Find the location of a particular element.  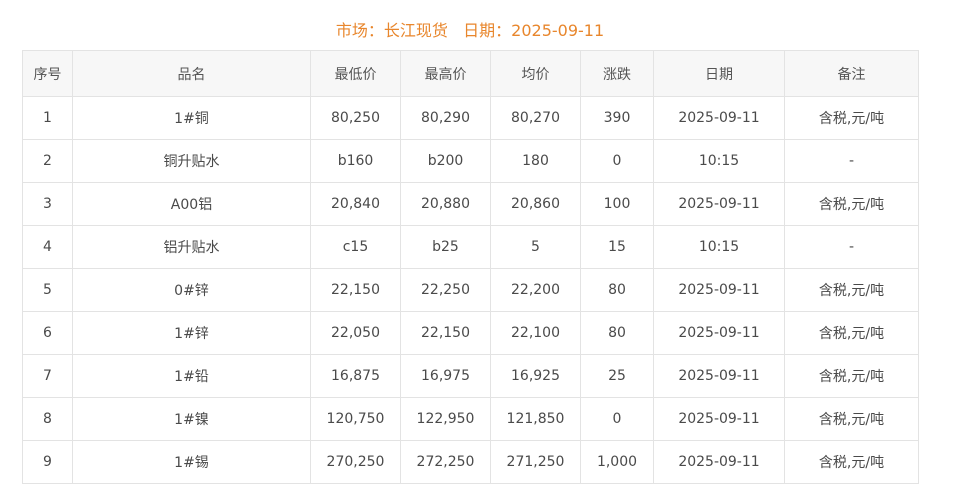

cell-avg-price: 5 is located at coordinates (535, 247).